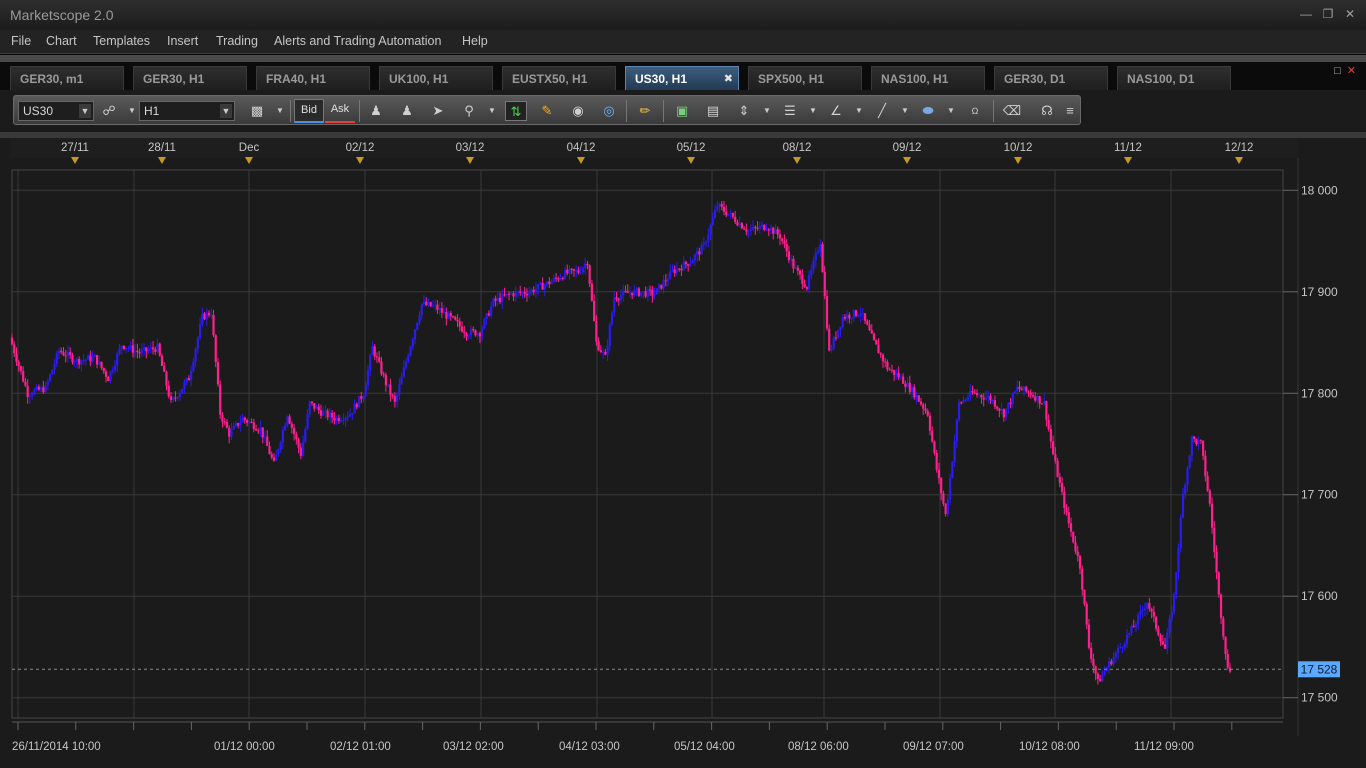 The width and height of the screenshot is (1366, 768). Describe the element at coordinates (21, 41) in the screenshot. I see `menu-file: File` at that location.